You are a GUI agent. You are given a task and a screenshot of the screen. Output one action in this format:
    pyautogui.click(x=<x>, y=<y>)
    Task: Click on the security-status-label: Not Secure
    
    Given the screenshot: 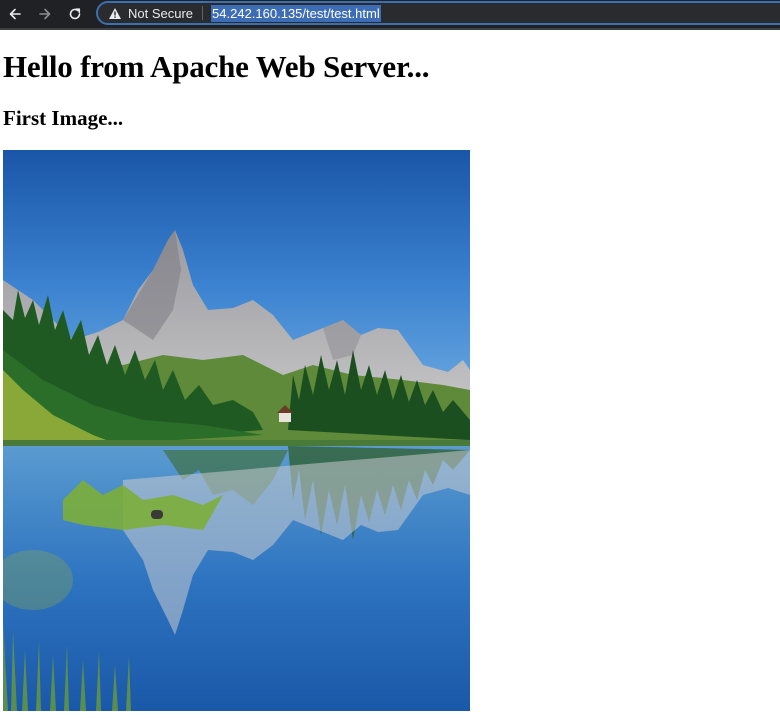 What is the action you would take?
    pyautogui.click(x=160, y=13)
    